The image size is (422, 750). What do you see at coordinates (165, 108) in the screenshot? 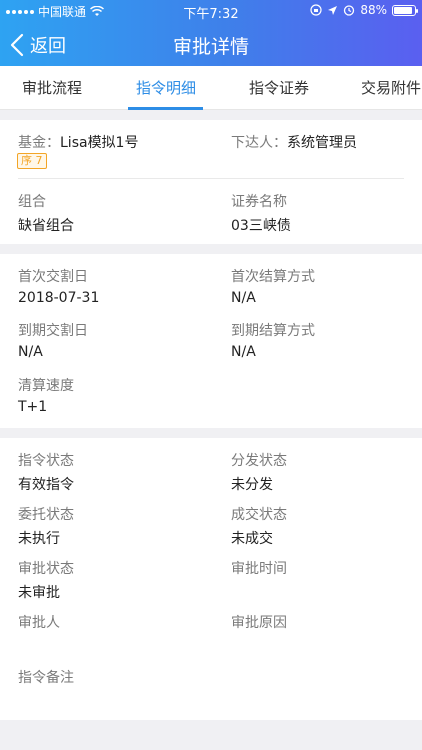
I see `active-tab-indicator` at bounding box center [165, 108].